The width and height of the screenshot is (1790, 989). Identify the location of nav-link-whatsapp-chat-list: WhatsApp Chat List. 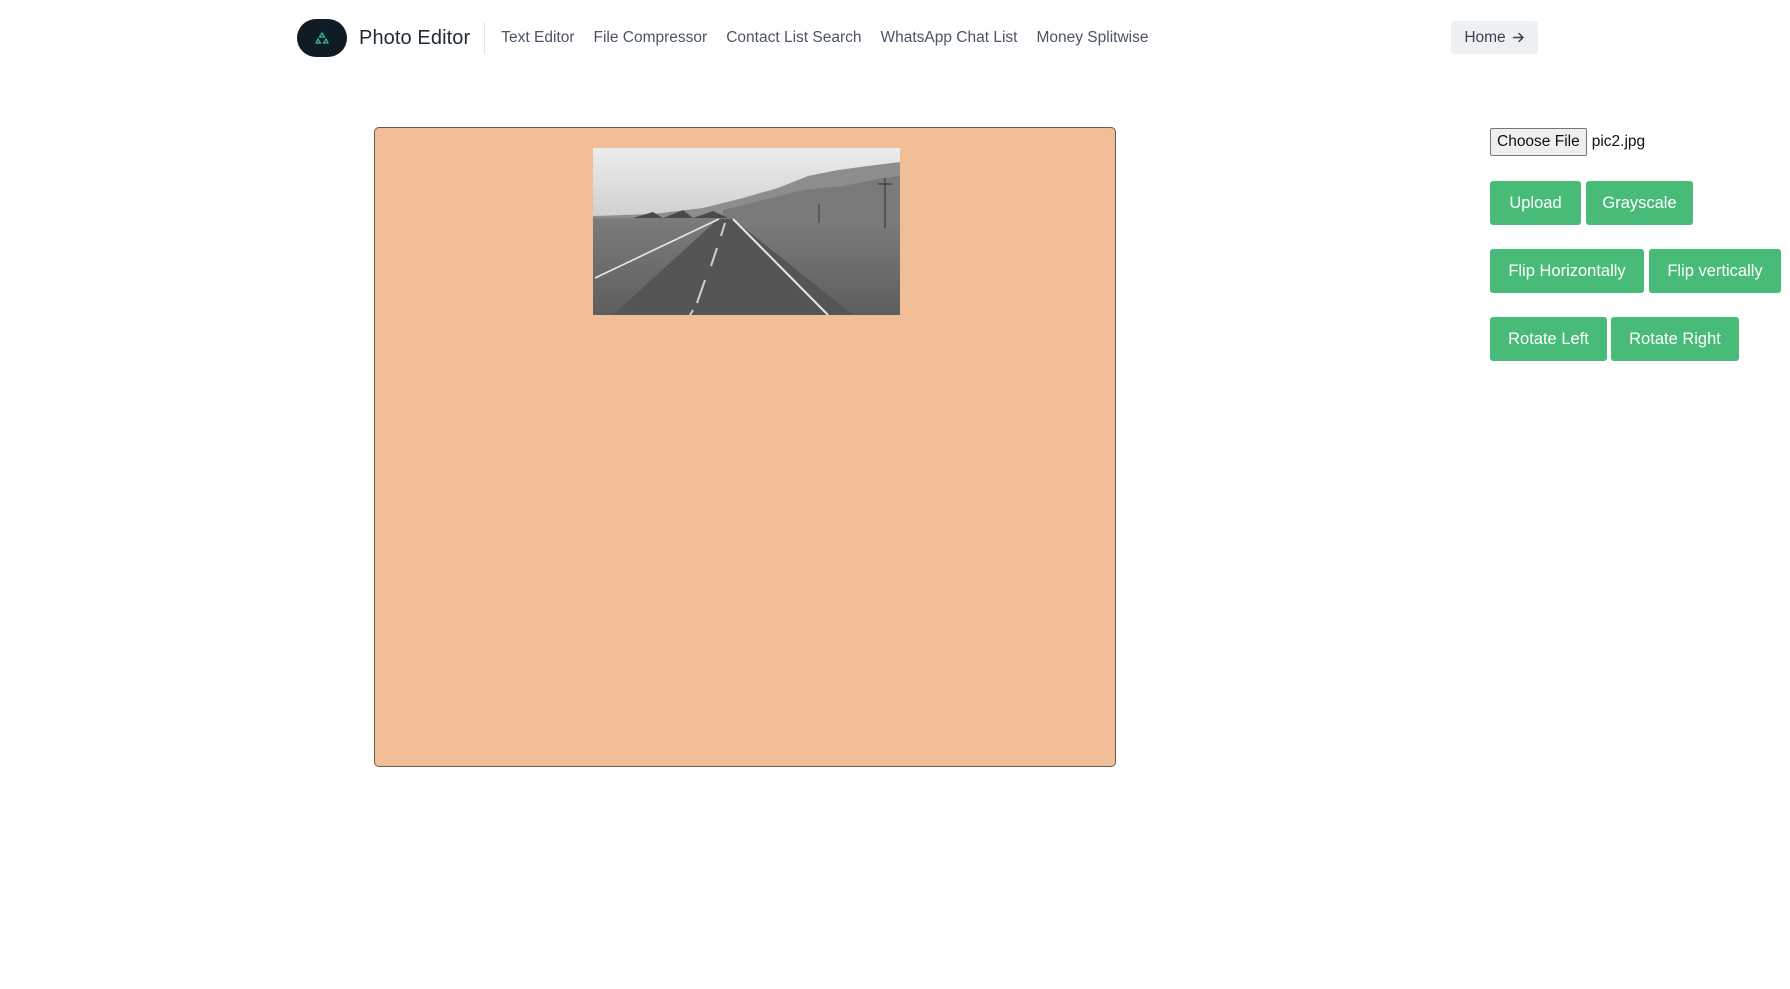
(948, 38).